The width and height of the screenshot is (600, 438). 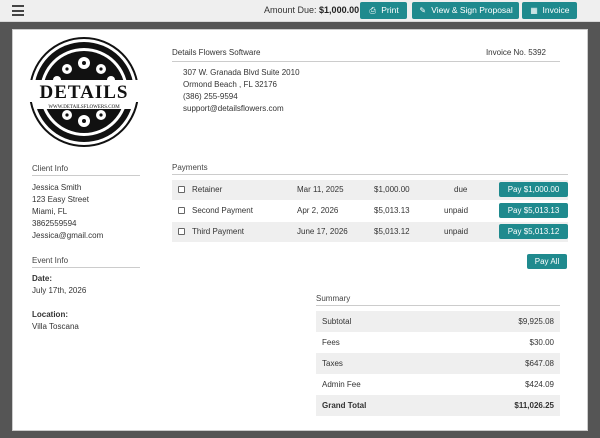 What do you see at coordinates (320, 189) in the screenshot?
I see `payment-date: Mar 11, 2025` at bounding box center [320, 189].